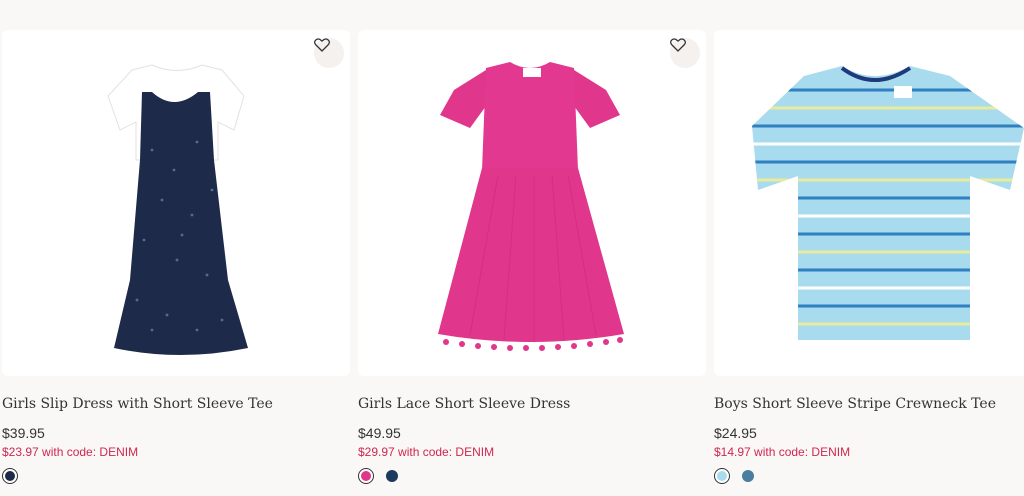 The width and height of the screenshot is (1024, 496). I want to click on product-title: Girls Lace Short Sleeve Dress, so click(464, 404).